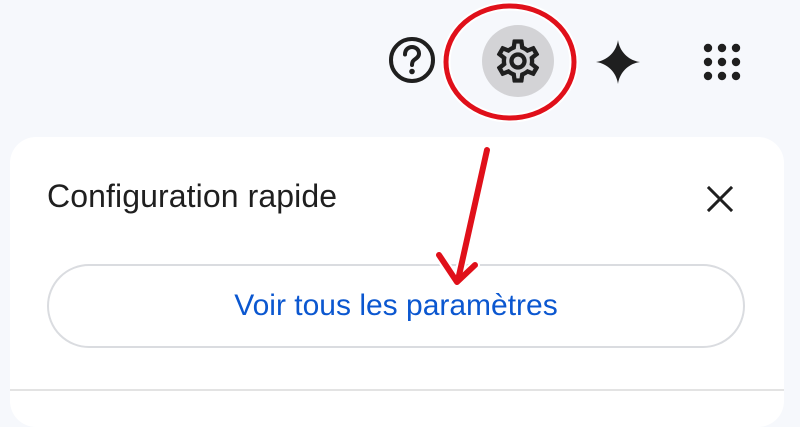 This screenshot has height=427, width=800. I want to click on apps-button, so click(722, 62).